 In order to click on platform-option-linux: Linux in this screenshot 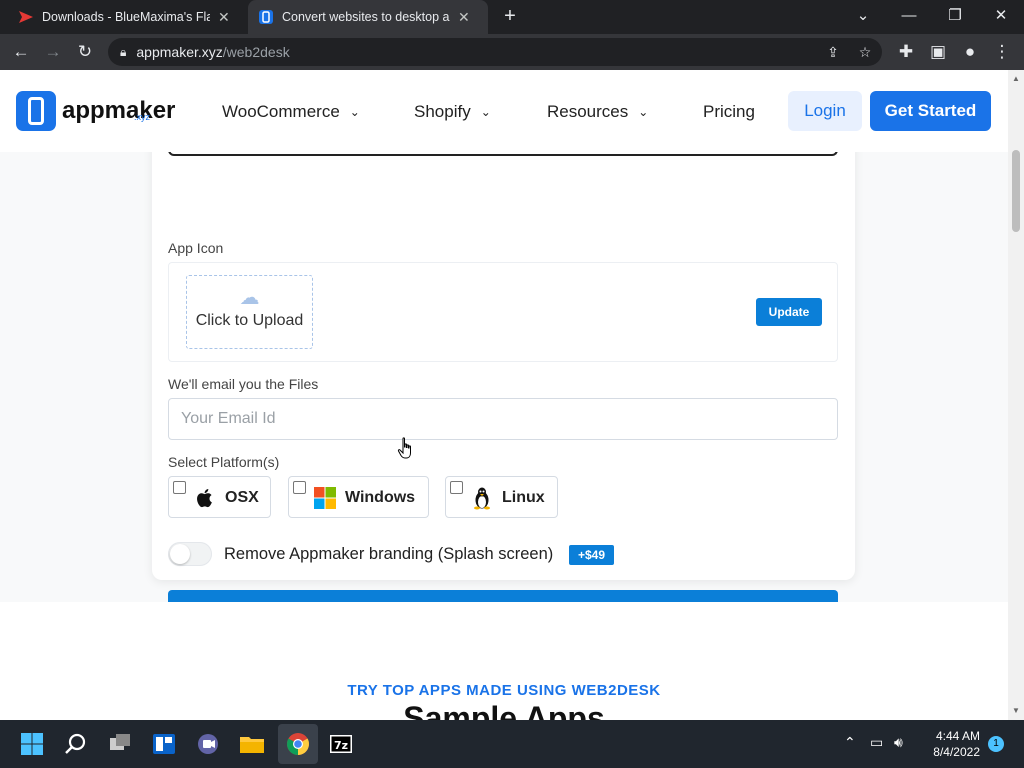, I will do `click(501, 497)`.